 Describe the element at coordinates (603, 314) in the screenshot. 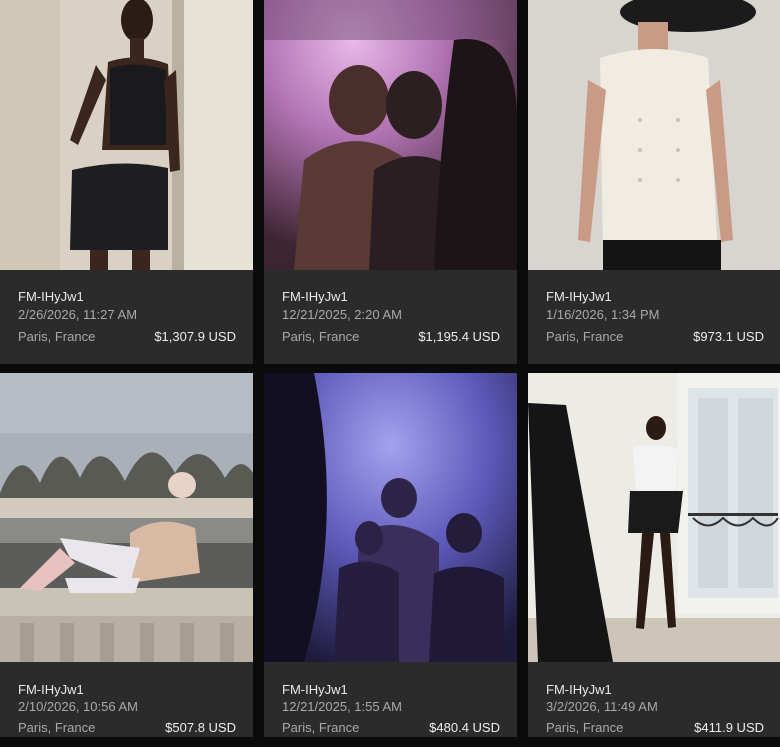

I see `listing-datetime: 1/16/2026, 1:34 PM` at that location.